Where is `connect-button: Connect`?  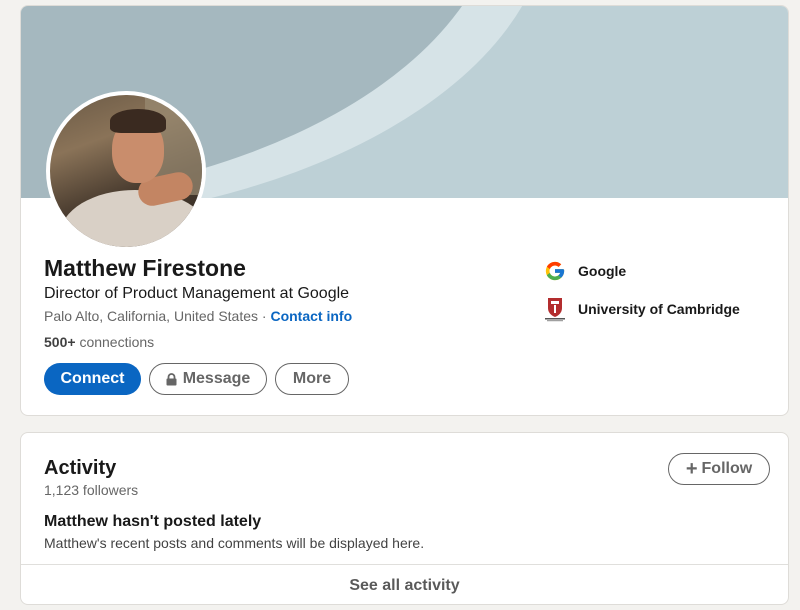
connect-button: Connect is located at coordinates (92, 379).